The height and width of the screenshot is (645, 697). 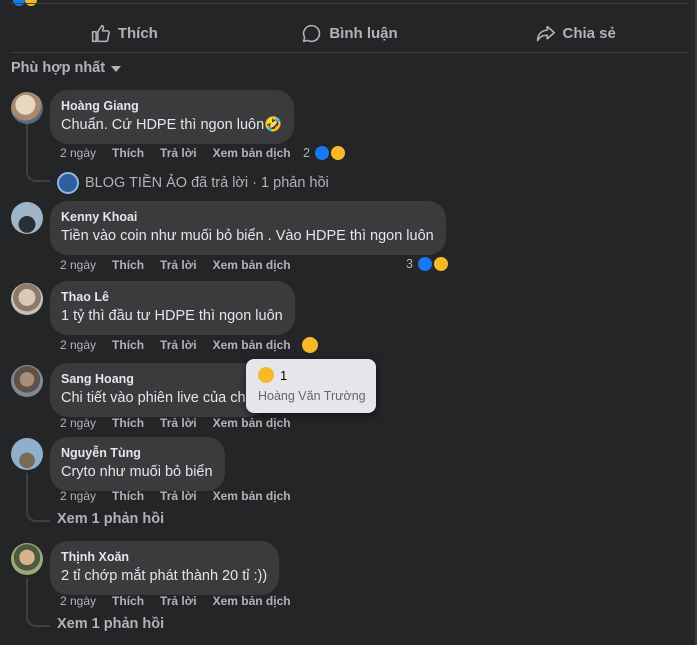 What do you see at coordinates (157, 379) in the screenshot?
I see `comment-author: Sang Hoang` at bounding box center [157, 379].